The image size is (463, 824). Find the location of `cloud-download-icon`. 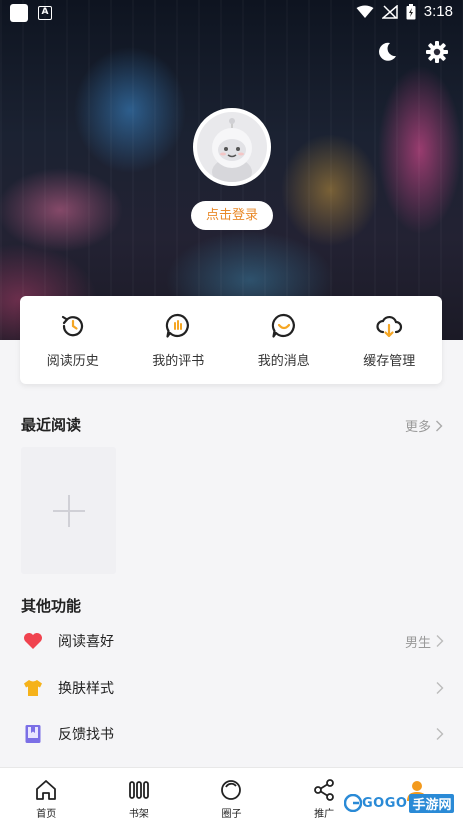

cloud-download-icon is located at coordinates (389, 326).